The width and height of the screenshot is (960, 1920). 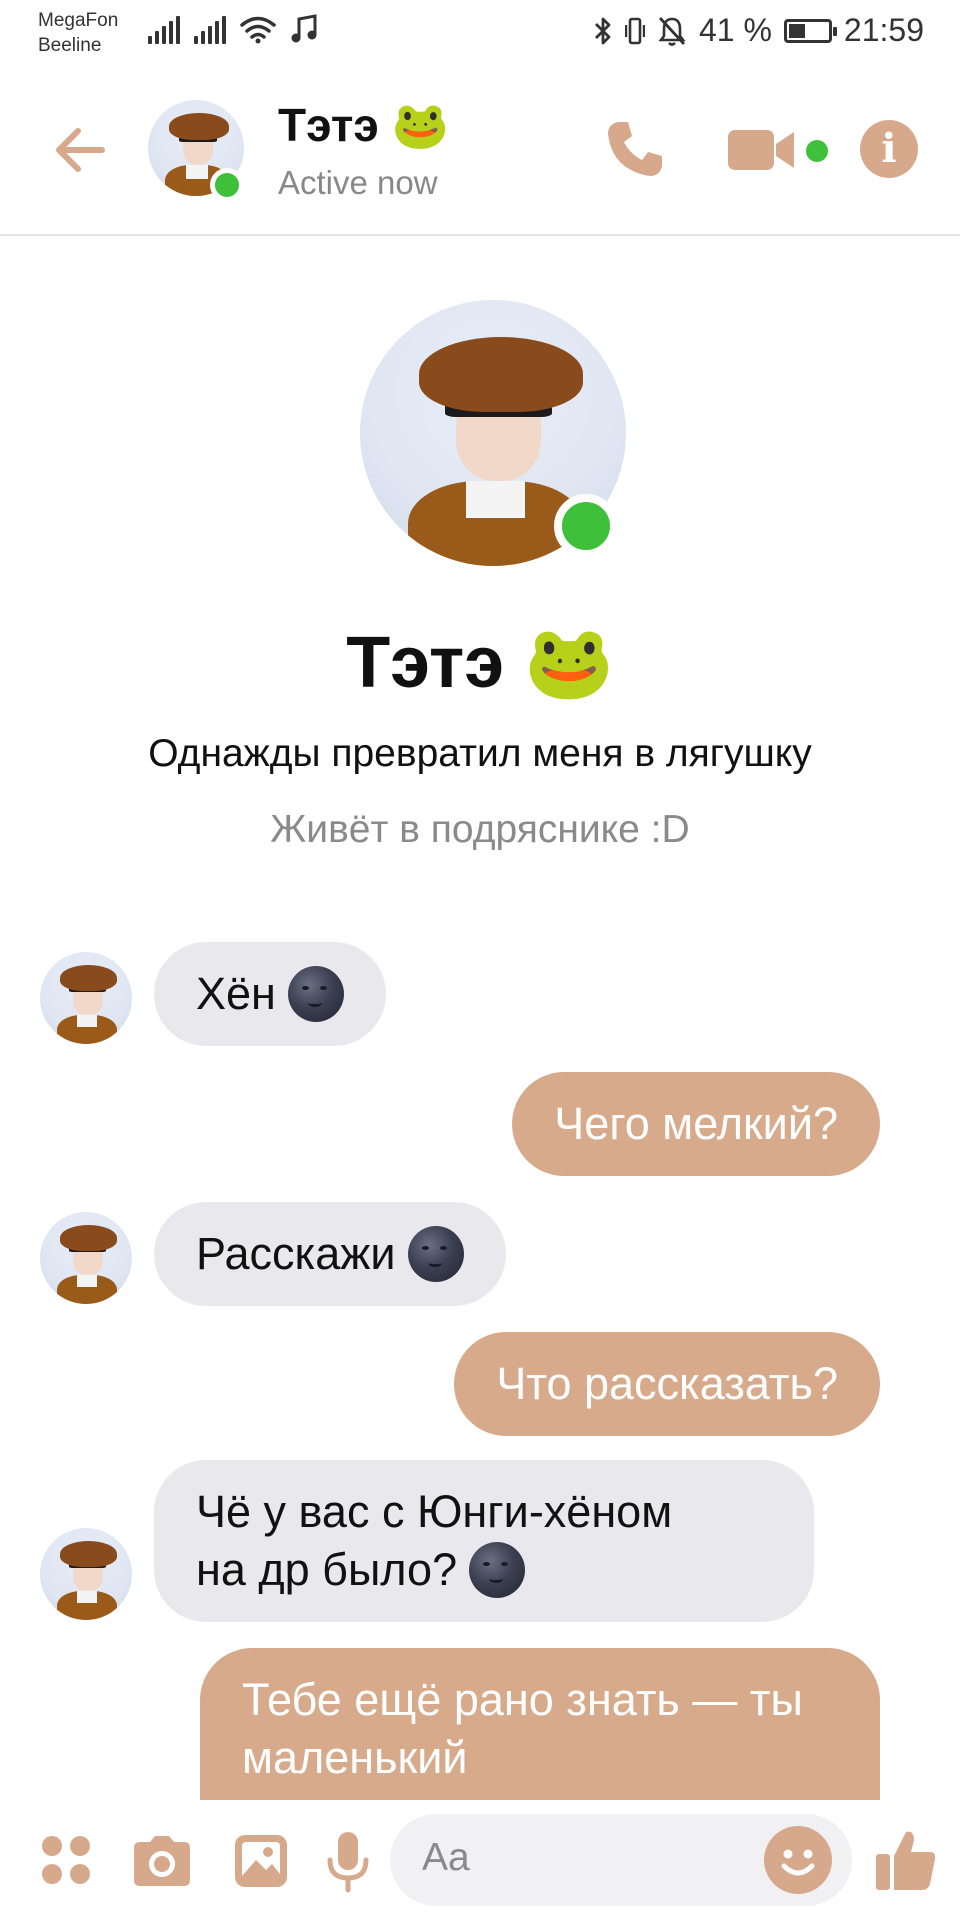 I want to click on message-text: Чего мелкий?, so click(x=696, y=1123).